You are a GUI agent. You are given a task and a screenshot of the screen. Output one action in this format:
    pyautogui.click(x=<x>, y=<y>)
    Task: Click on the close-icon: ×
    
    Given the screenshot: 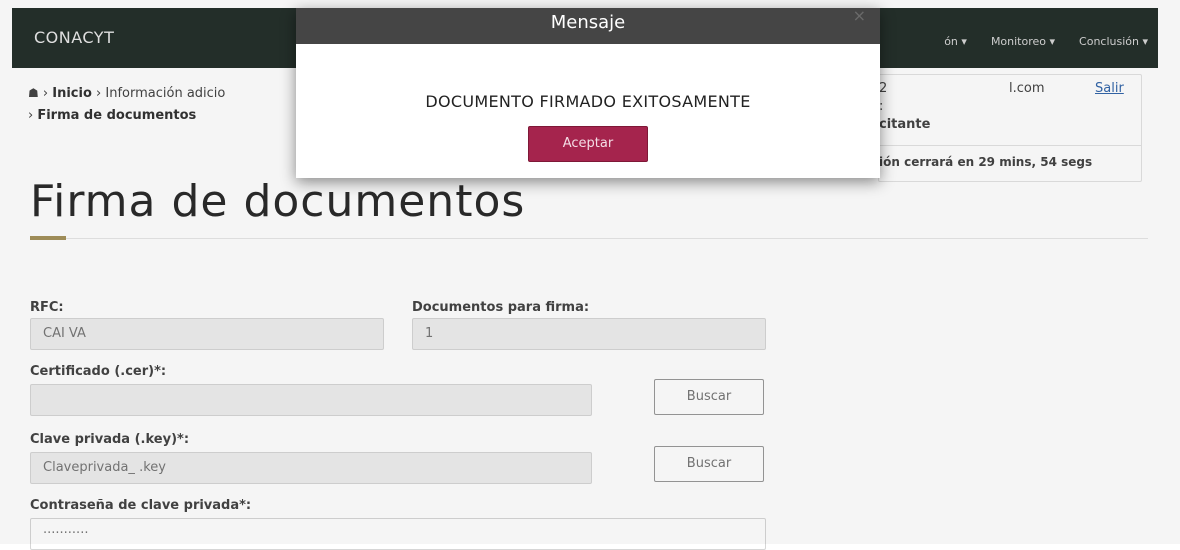 What is the action you would take?
    pyautogui.click(x=859, y=15)
    